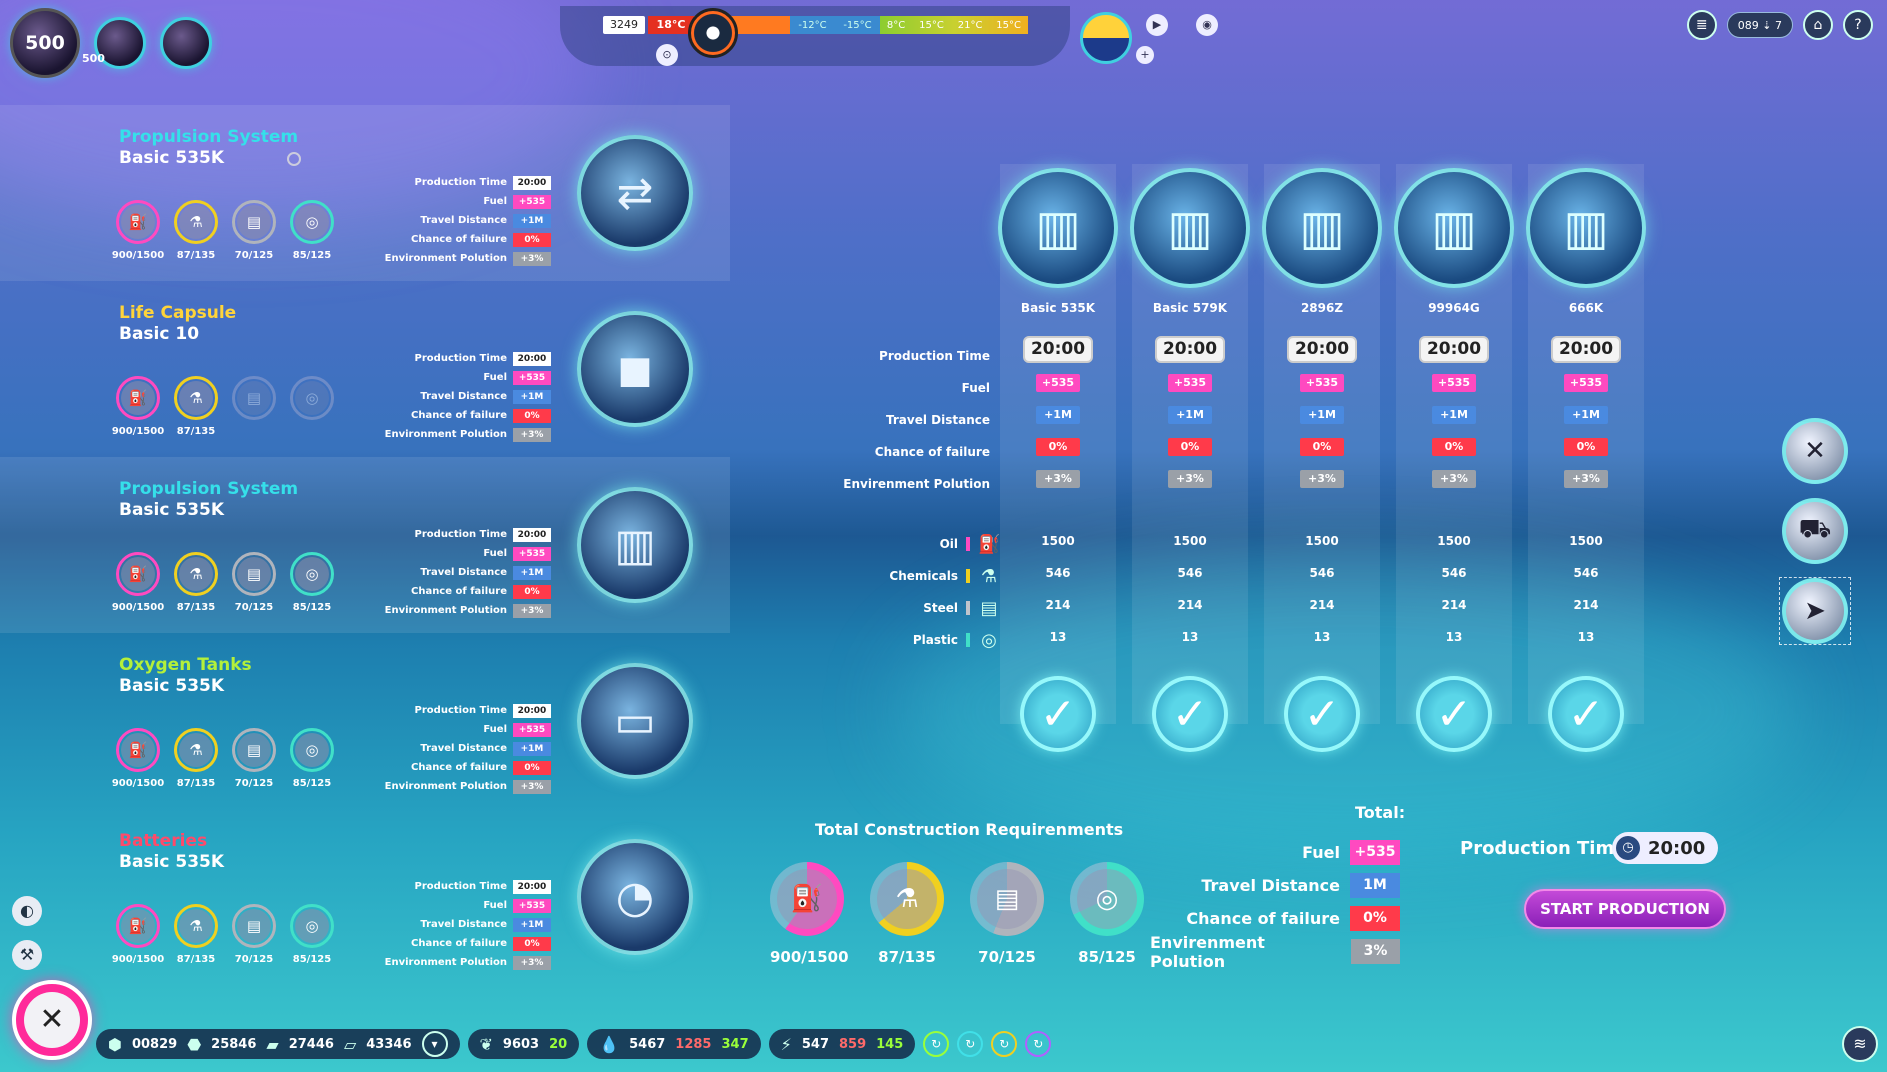  Describe the element at coordinates (1815, 611) in the screenshot. I see `rocket-icon: ➤` at that location.